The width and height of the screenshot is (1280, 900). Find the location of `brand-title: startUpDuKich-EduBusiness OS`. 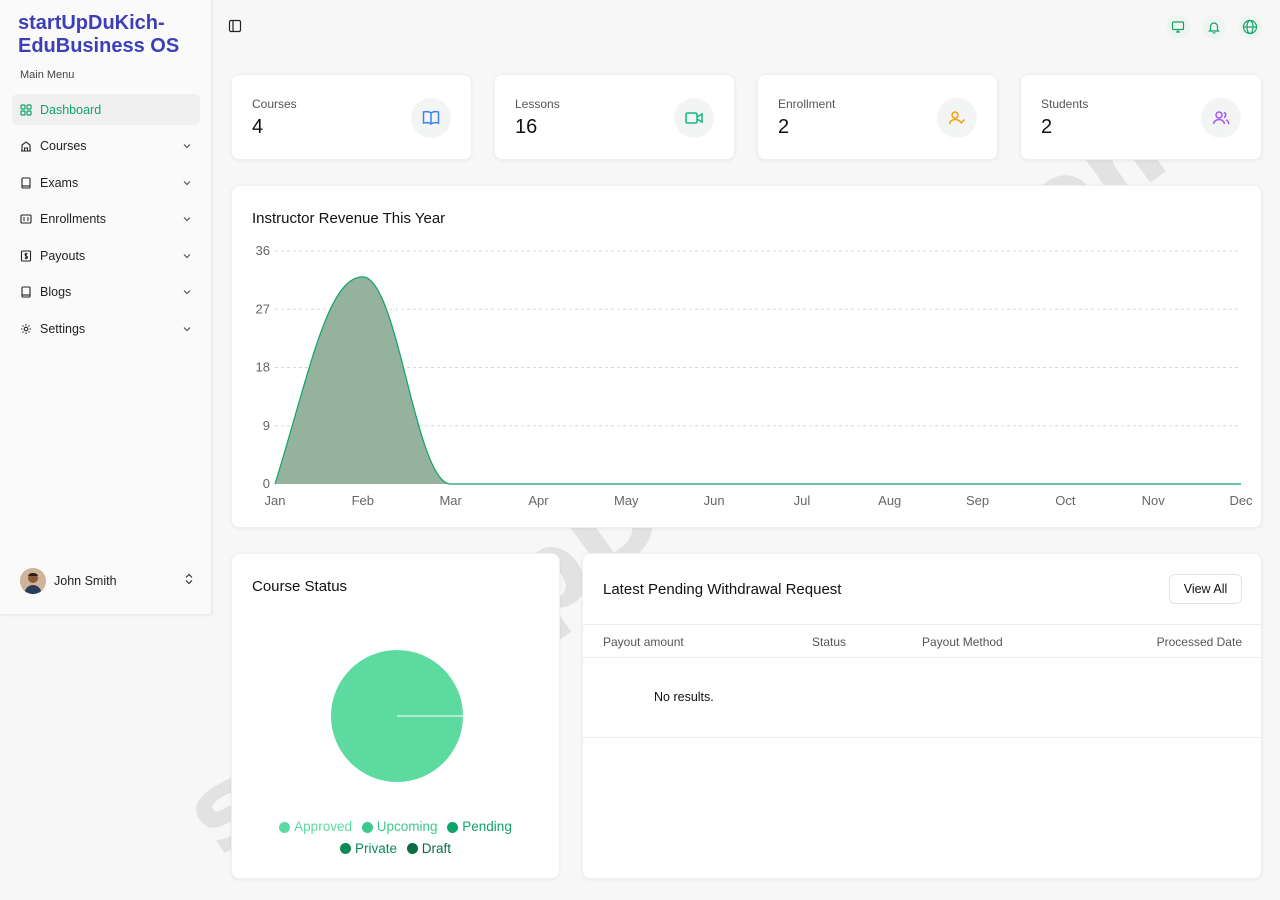

brand-title: startUpDuKich-EduBusiness OS is located at coordinates (99, 34).